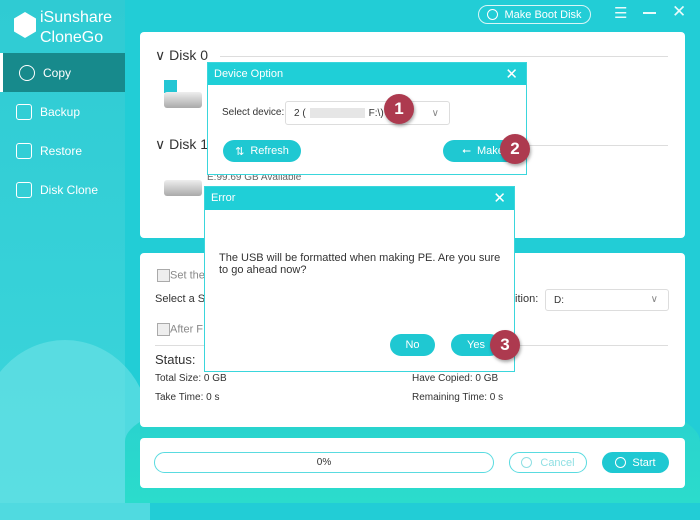 This screenshot has width=700, height=520. I want to click on step-badge-1: 1, so click(399, 109).